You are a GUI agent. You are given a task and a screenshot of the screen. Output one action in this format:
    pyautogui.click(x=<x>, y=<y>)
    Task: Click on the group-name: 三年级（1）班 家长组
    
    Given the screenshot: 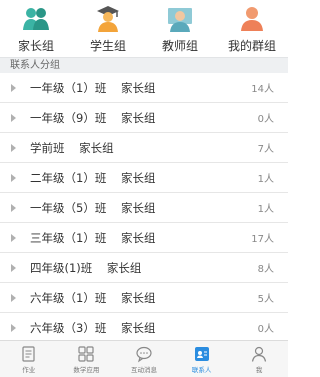 What is the action you would take?
    pyautogui.click(x=93, y=237)
    